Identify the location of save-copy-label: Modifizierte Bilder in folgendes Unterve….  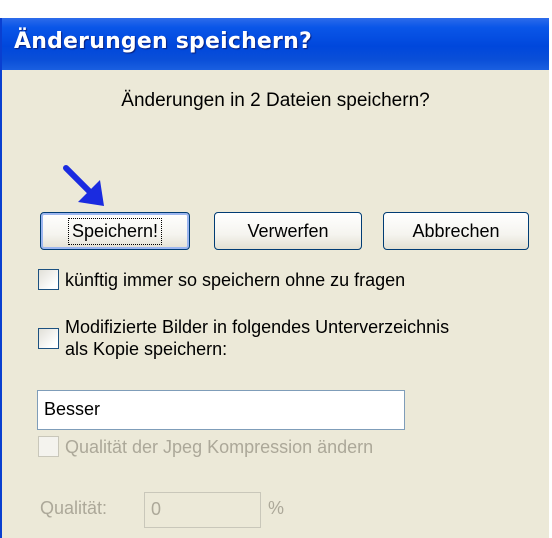
(257, 338).